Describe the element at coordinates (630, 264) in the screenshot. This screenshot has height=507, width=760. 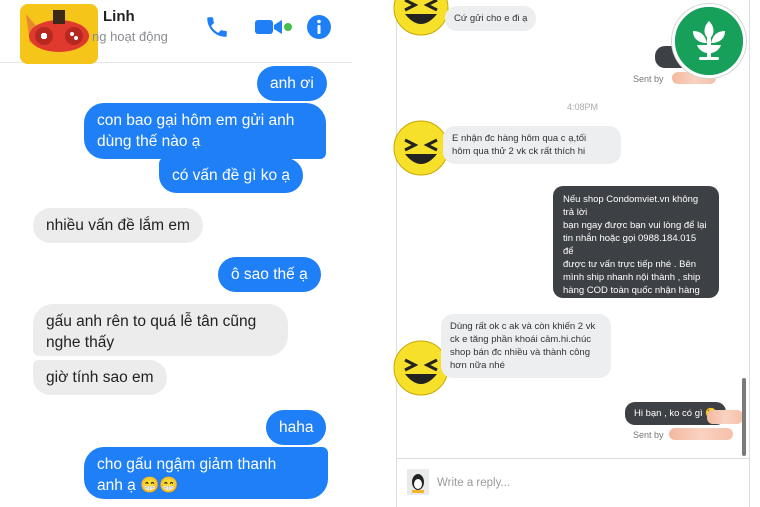
I see `message-text-line: được tư vấn trực tiếp nhé . Bên` at that location.